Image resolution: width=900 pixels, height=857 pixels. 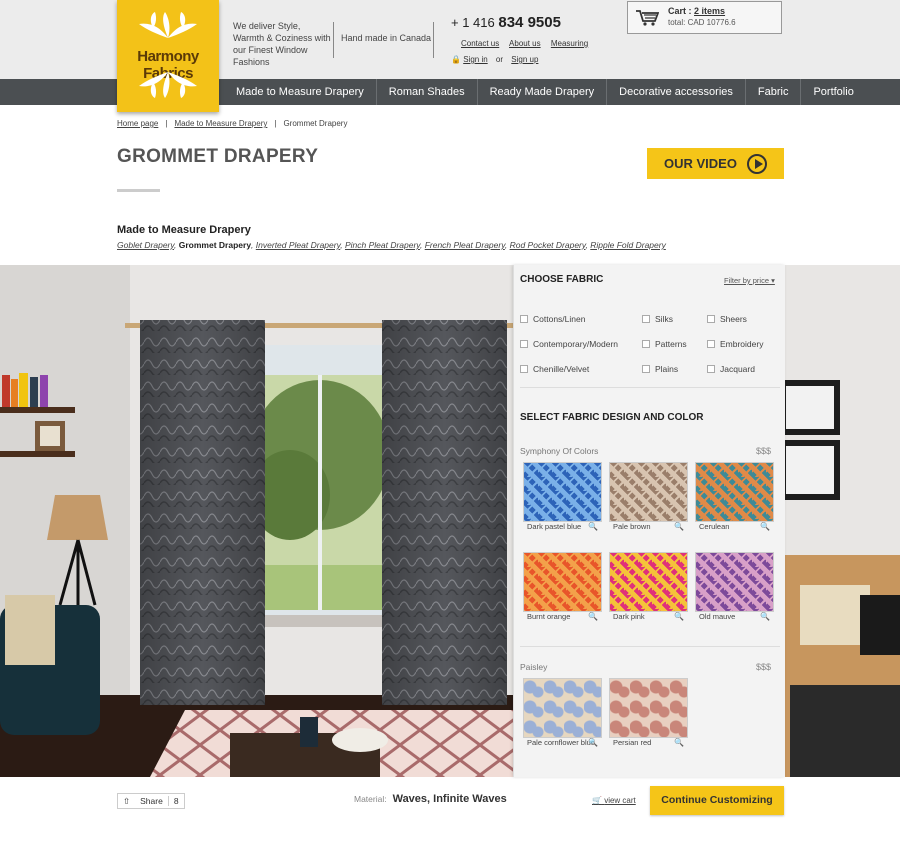 What do you see at coordinates (554, 526) in the screenshot?
I see `swatch-label: Dark pastel blue` at bounding box center [554, 526].